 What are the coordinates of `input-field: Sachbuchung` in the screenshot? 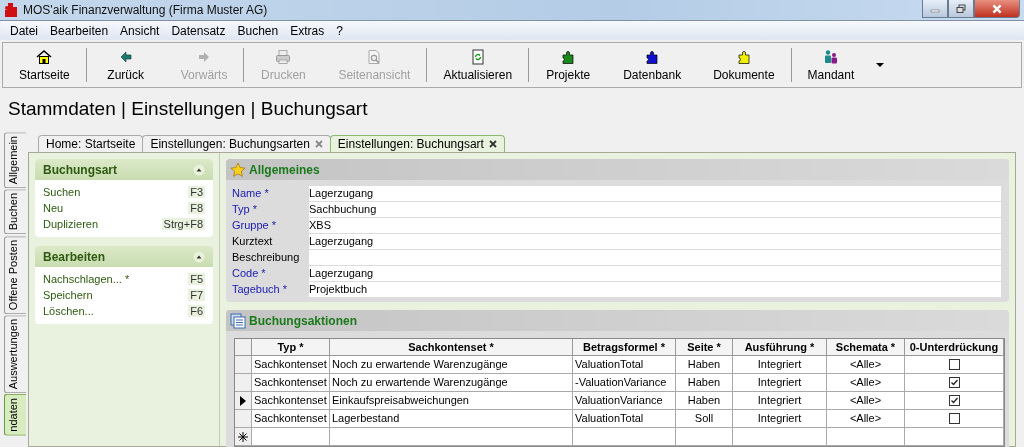 It's located at (655, 209).